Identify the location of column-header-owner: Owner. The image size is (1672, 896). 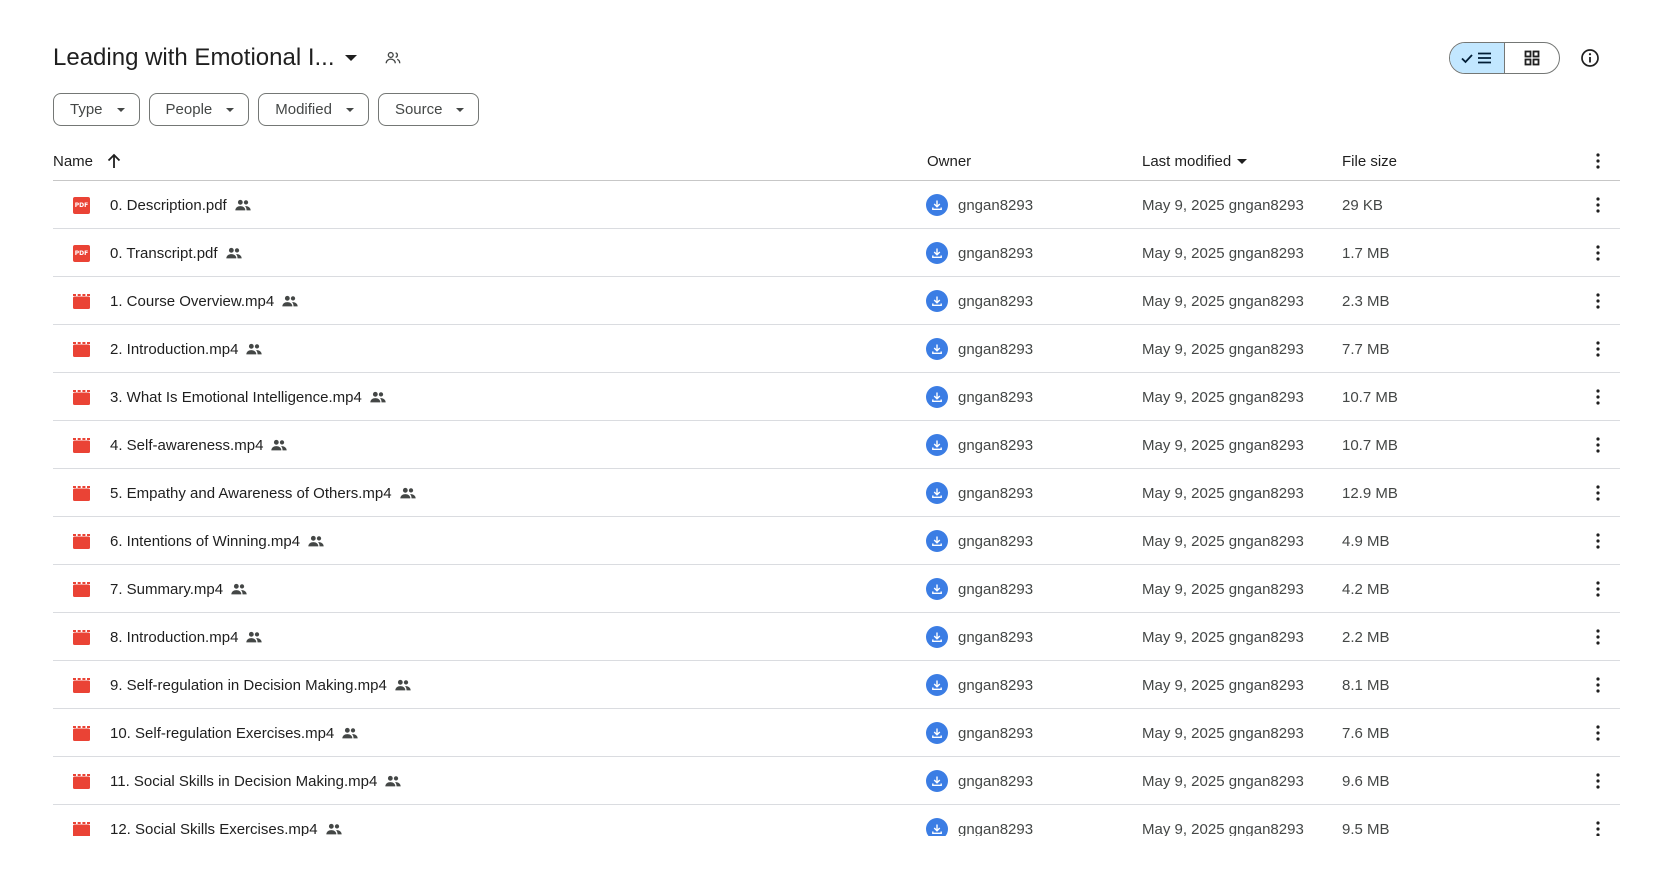
(949, 161).